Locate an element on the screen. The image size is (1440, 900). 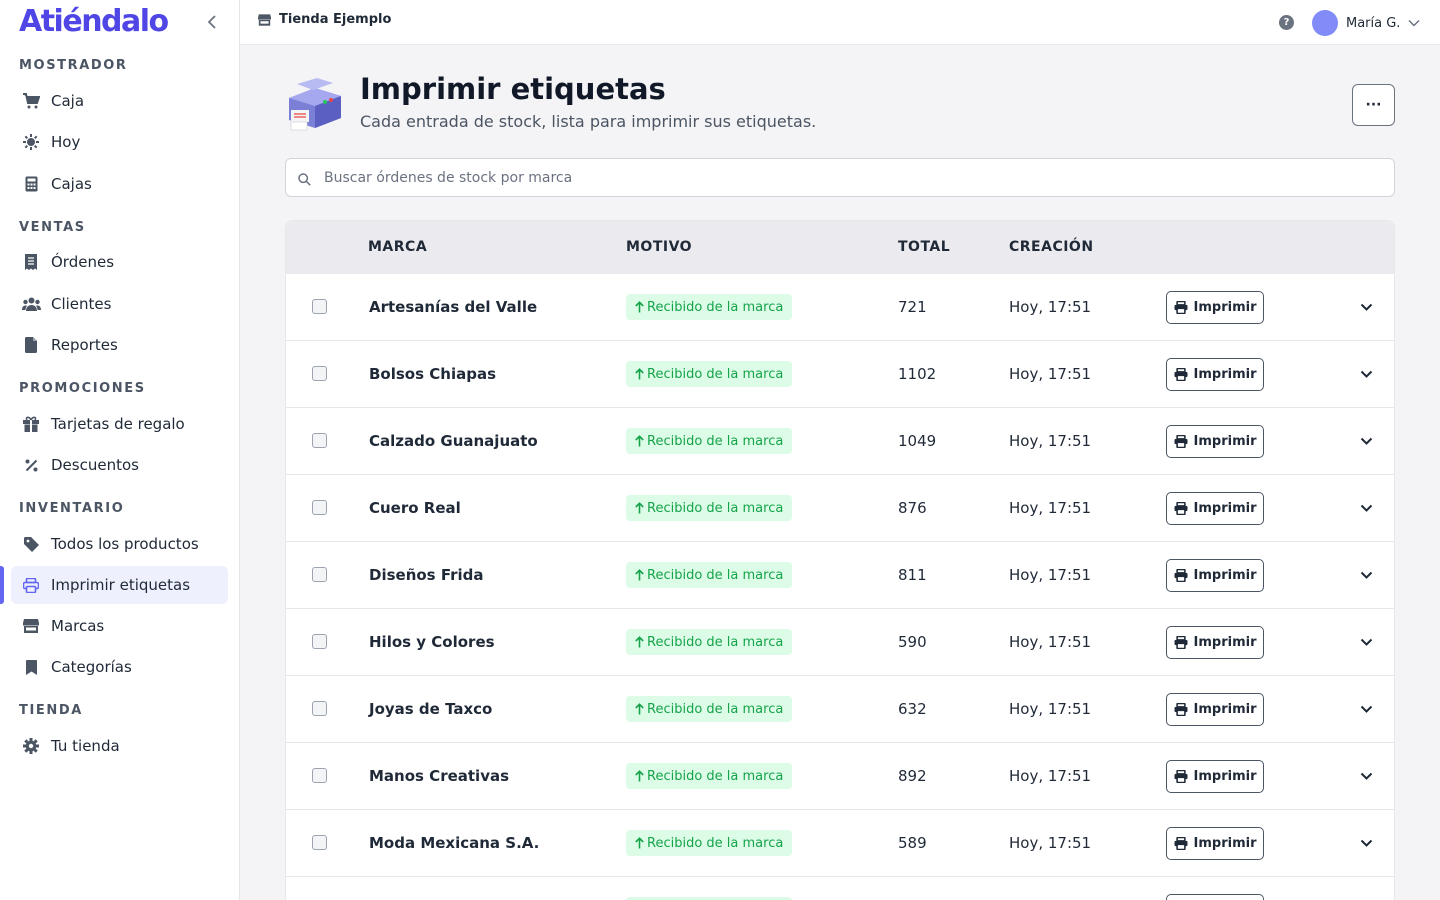
collapse-sidebar-button is located at coordinates (212, 22).